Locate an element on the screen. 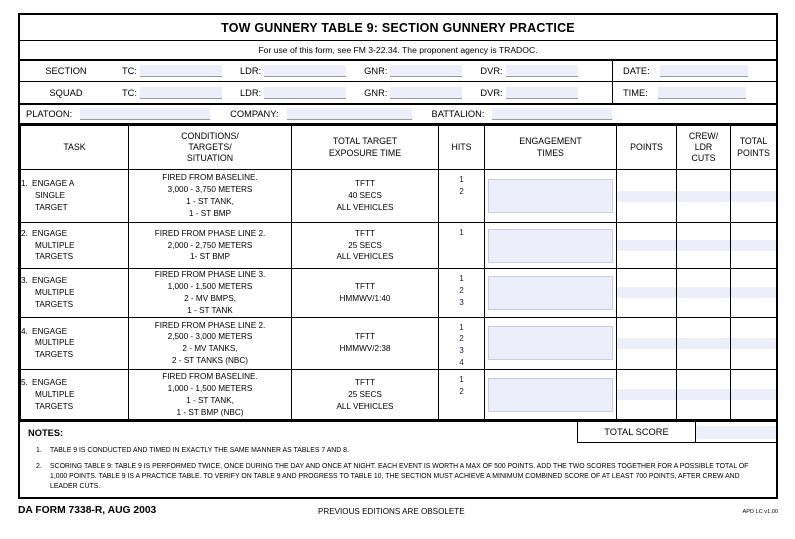 The width and height of the screenshot is (795, 539). section-left: SECTION TC: LDR: GNR: DVR: is located at coordinates (316, 71).